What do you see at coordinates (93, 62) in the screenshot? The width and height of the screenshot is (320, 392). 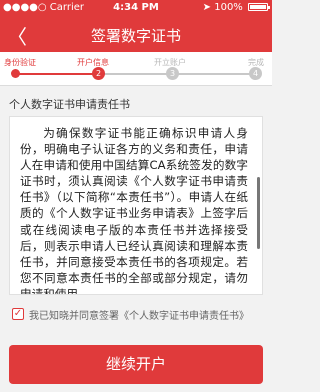 I see `step-label-account-info: 开户信息` at bounding box center [93, 62].